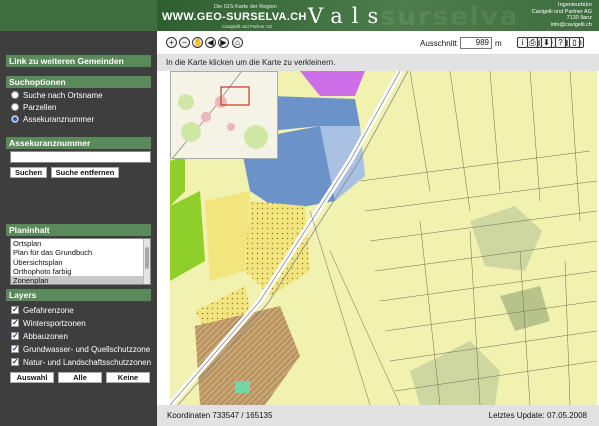  Describe the element at coordinates (80, 157) in the screenshot. I see `assekuranz-input` at that location.